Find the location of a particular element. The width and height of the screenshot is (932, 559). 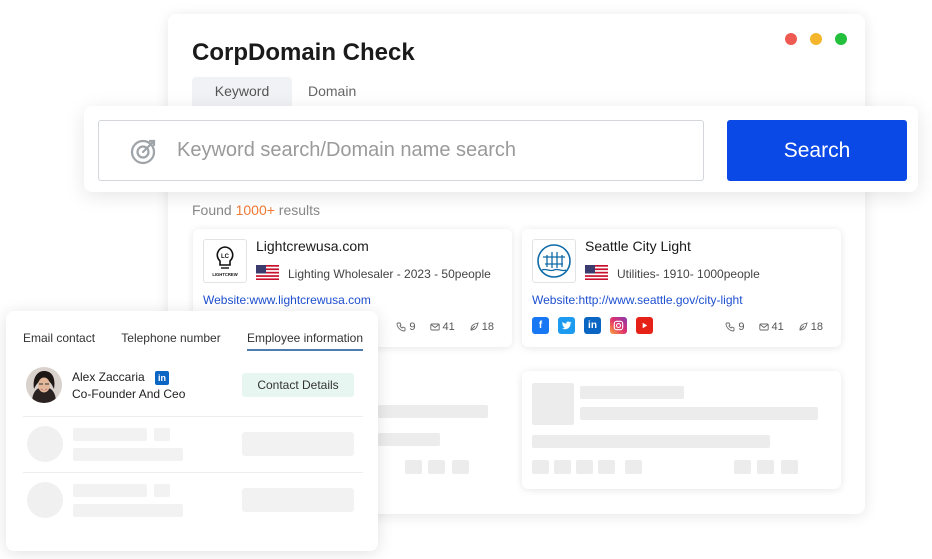

window-controls is located at coordinates (816, 39).